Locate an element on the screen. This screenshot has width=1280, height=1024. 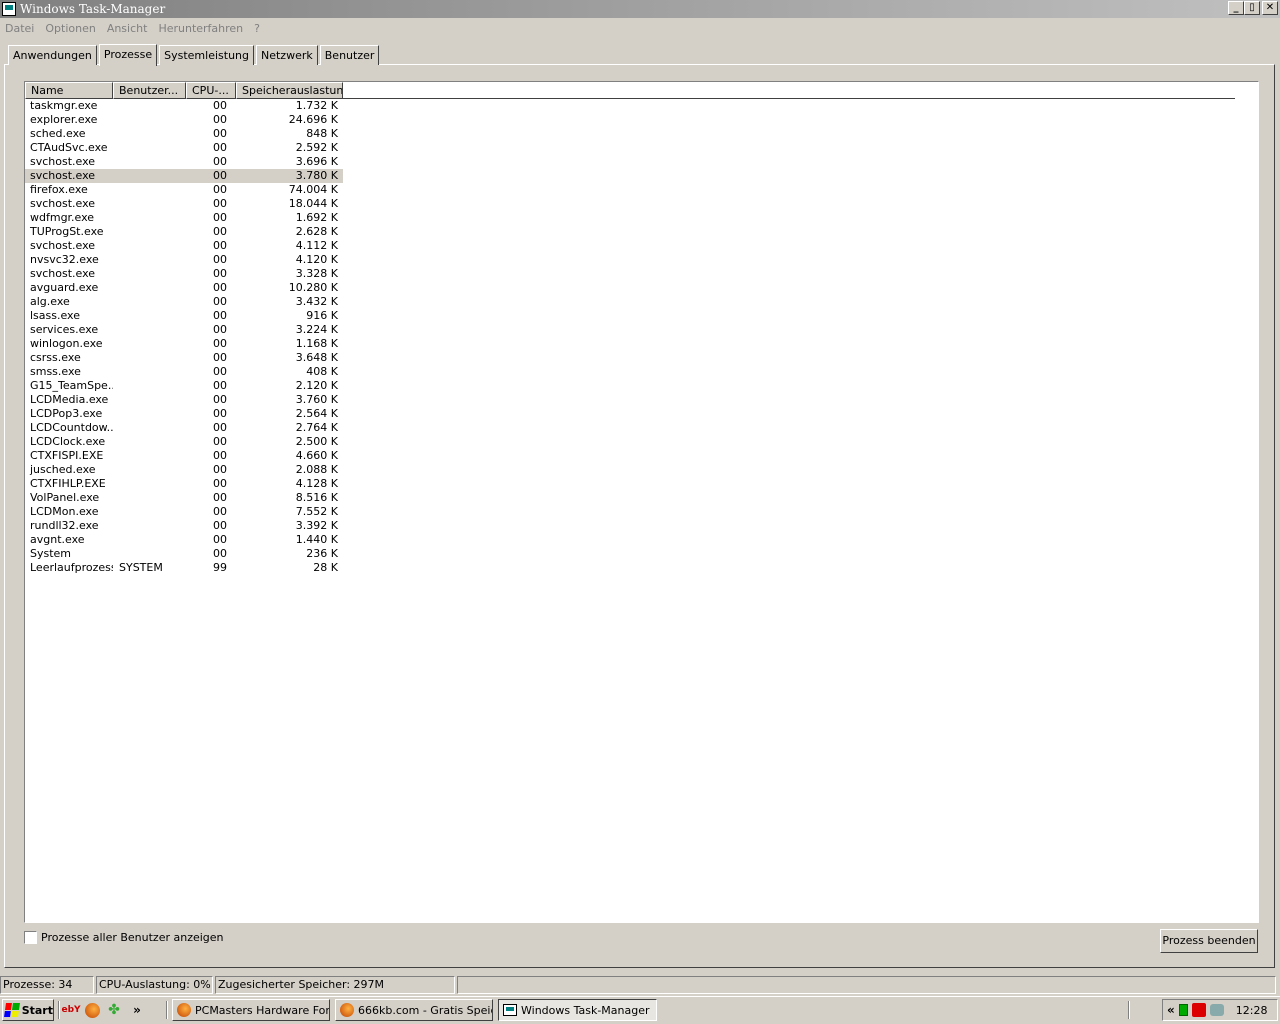
table-row: taskmgr.exe 00 1.732 K is located at coordinates (184, 106).